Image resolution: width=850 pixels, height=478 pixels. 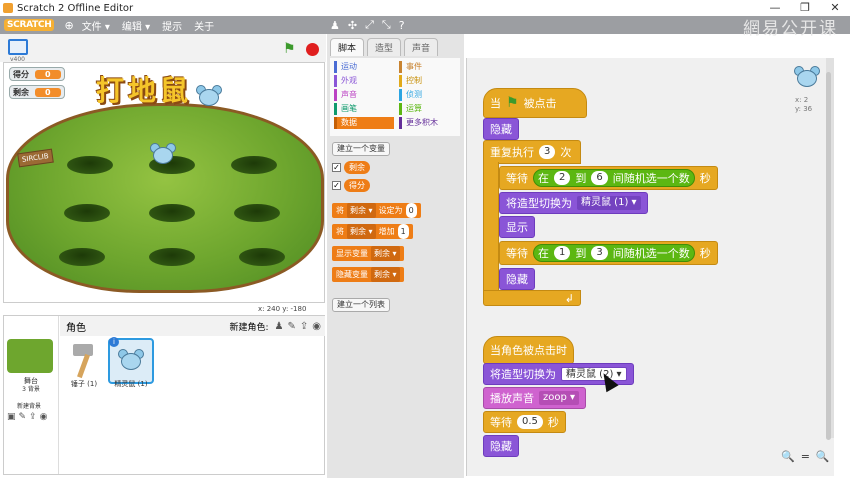 I want to click on category-pen: 画笔, so click(x=345, y=109).